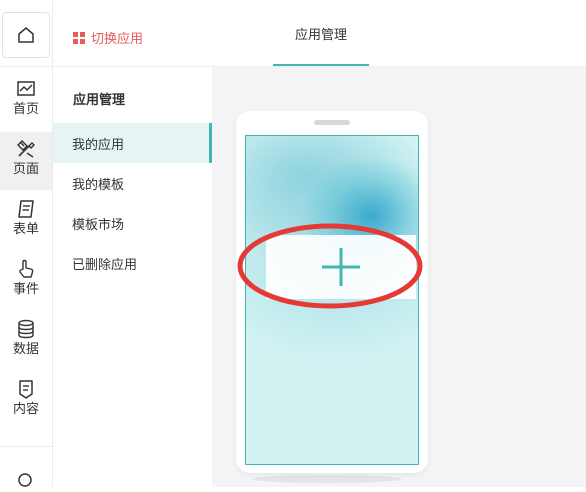 The width and height of the screenshot is (586, 492). I want to click on rail-item-label: 页面, so click(25, 169).